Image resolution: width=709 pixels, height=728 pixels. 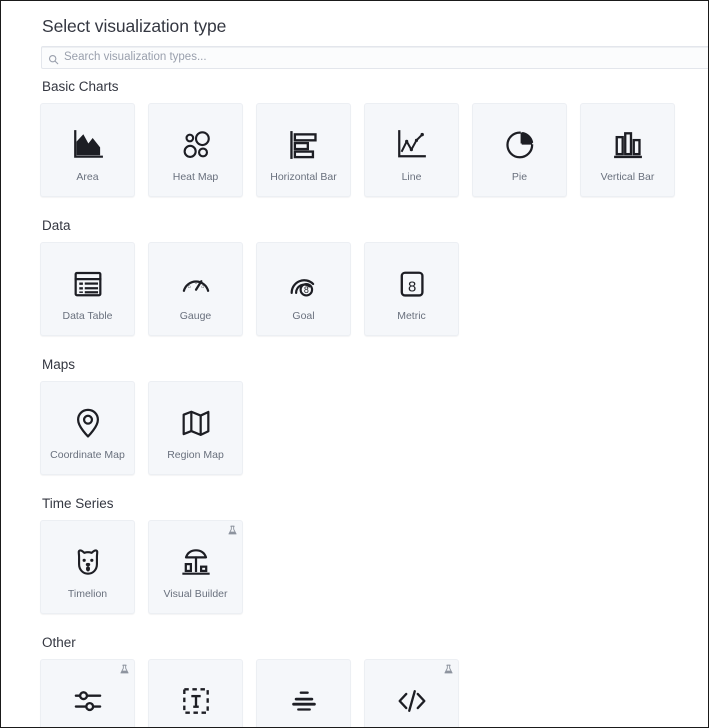 I want to click on section-title: Basic Charts, so click(x=80, y=86).